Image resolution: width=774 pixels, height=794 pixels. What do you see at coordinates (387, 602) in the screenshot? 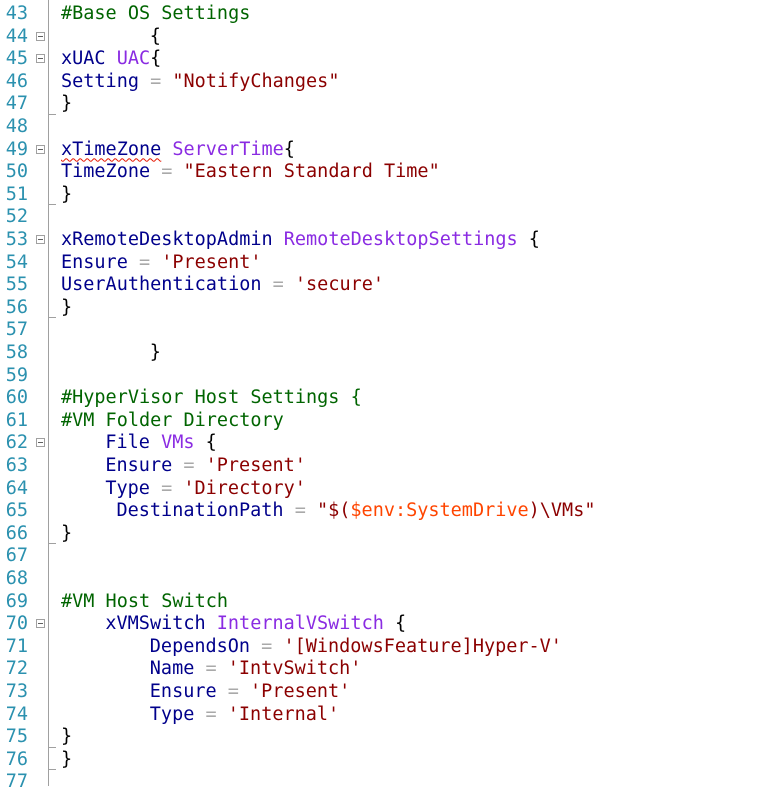
I see `code-line: 69 #VM Host Switch` at bounding box center [387, 602].